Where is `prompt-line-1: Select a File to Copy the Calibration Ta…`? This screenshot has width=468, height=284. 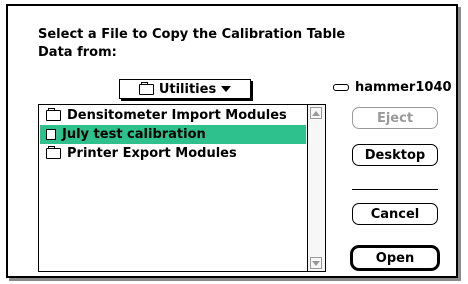 prompt-line-1: Select a File to Copy the Calibration Ta… is located at coordinates (192, 34).